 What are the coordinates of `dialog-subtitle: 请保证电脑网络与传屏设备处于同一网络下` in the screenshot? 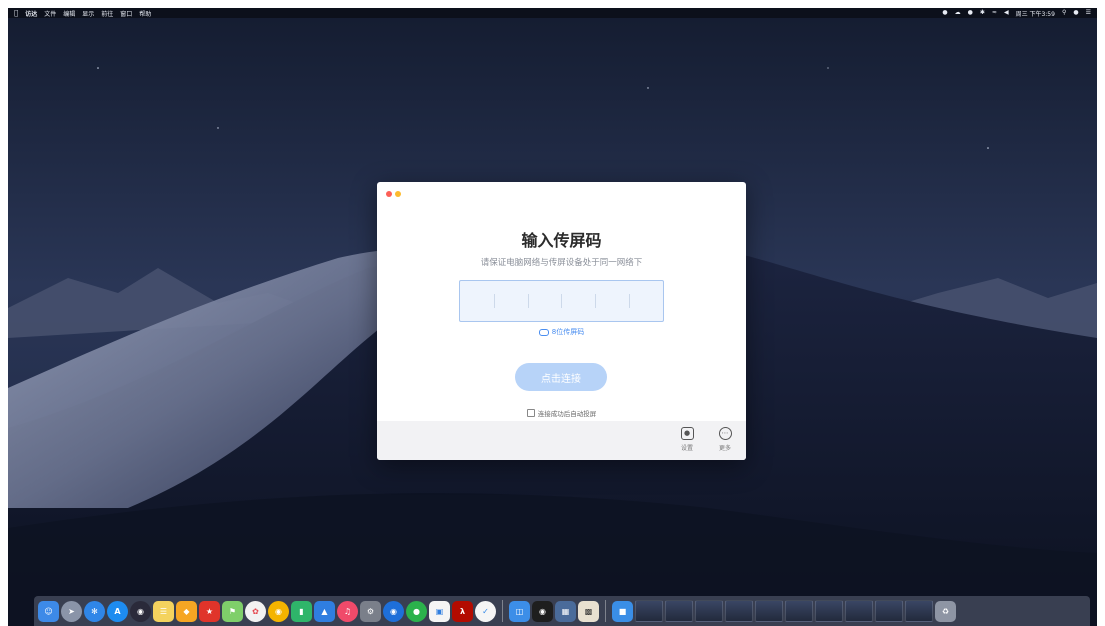 It's located at (561, 263).